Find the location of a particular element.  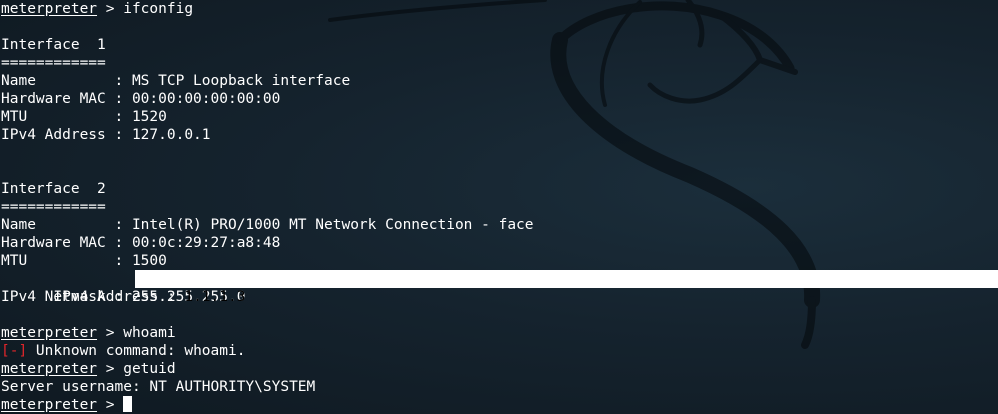

interface-2-header: Interface 2 is located at coordinates (53, 189).